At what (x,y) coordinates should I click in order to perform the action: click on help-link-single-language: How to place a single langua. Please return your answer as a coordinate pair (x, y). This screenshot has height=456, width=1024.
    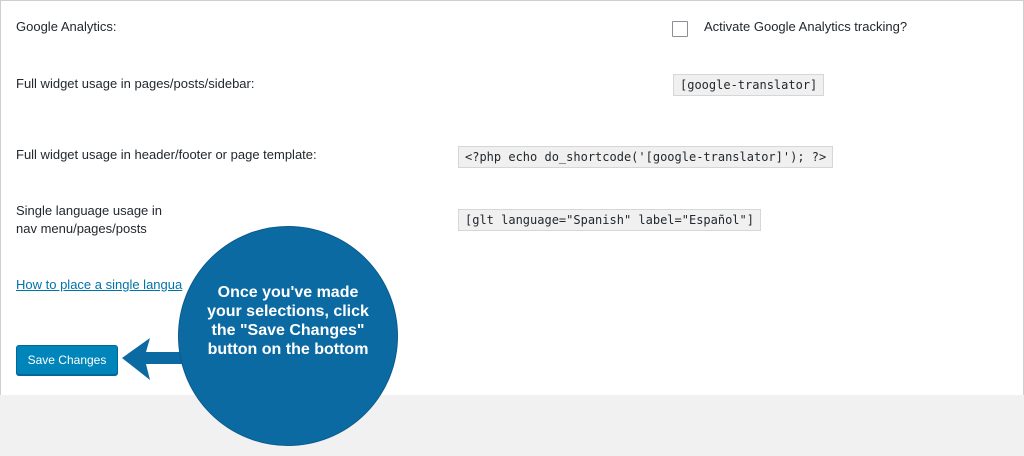
    Looking at the image, I should click on (99, 285).